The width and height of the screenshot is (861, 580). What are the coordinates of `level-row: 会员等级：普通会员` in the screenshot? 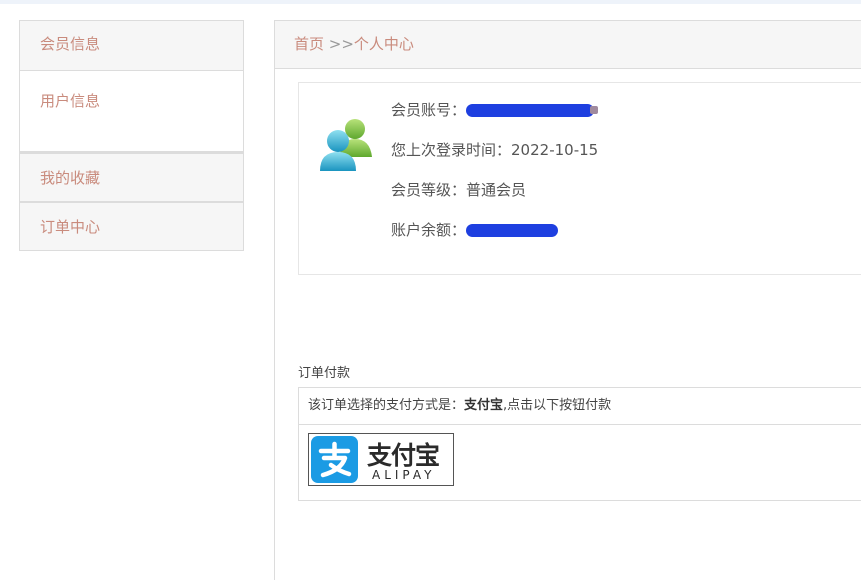 It's located at (494, 199).